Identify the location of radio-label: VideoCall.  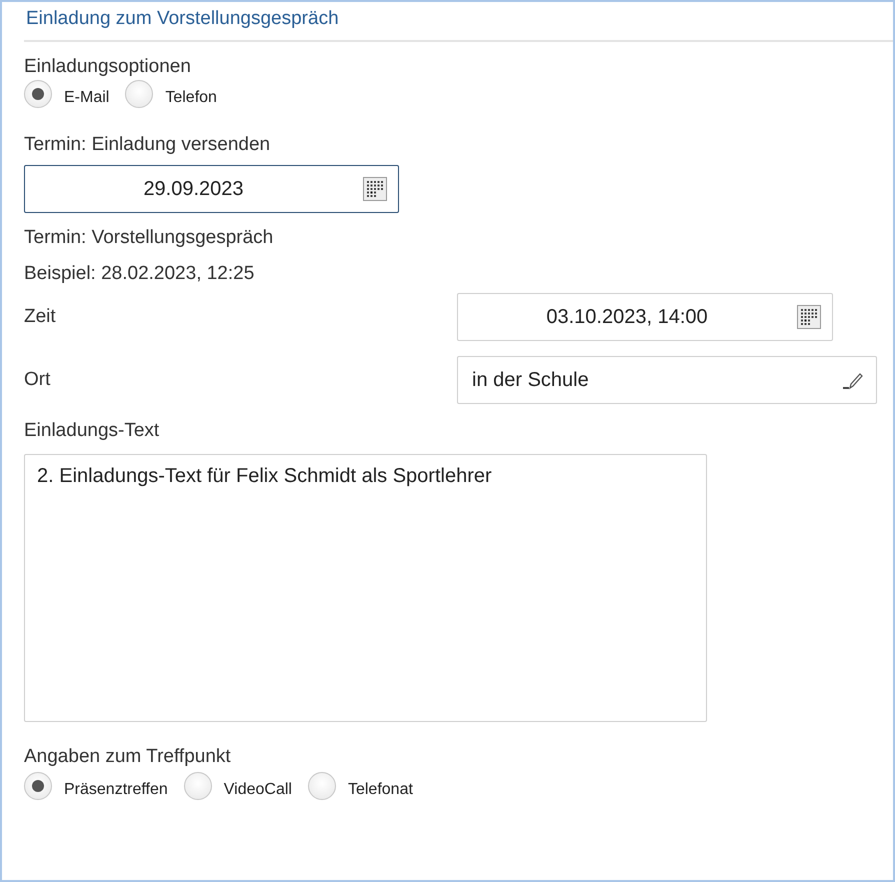
(258, 790).